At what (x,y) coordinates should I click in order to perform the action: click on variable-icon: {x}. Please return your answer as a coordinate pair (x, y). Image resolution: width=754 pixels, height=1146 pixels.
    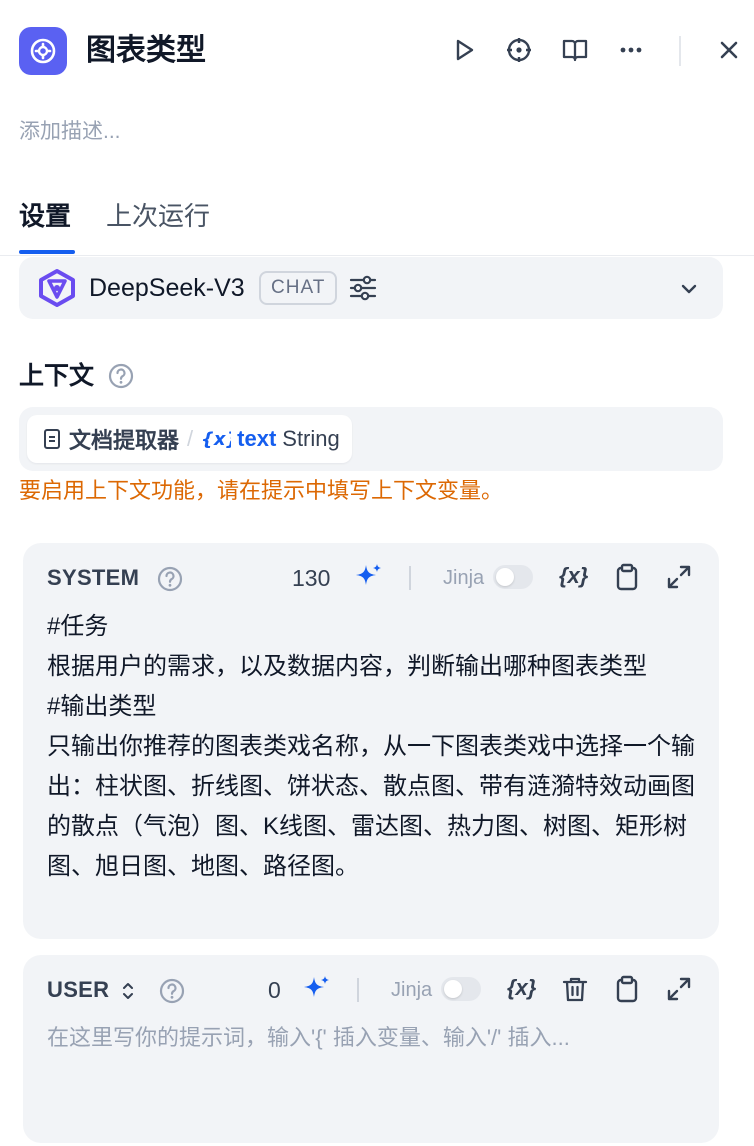
    Looking at the image, I should click on (216, 439).